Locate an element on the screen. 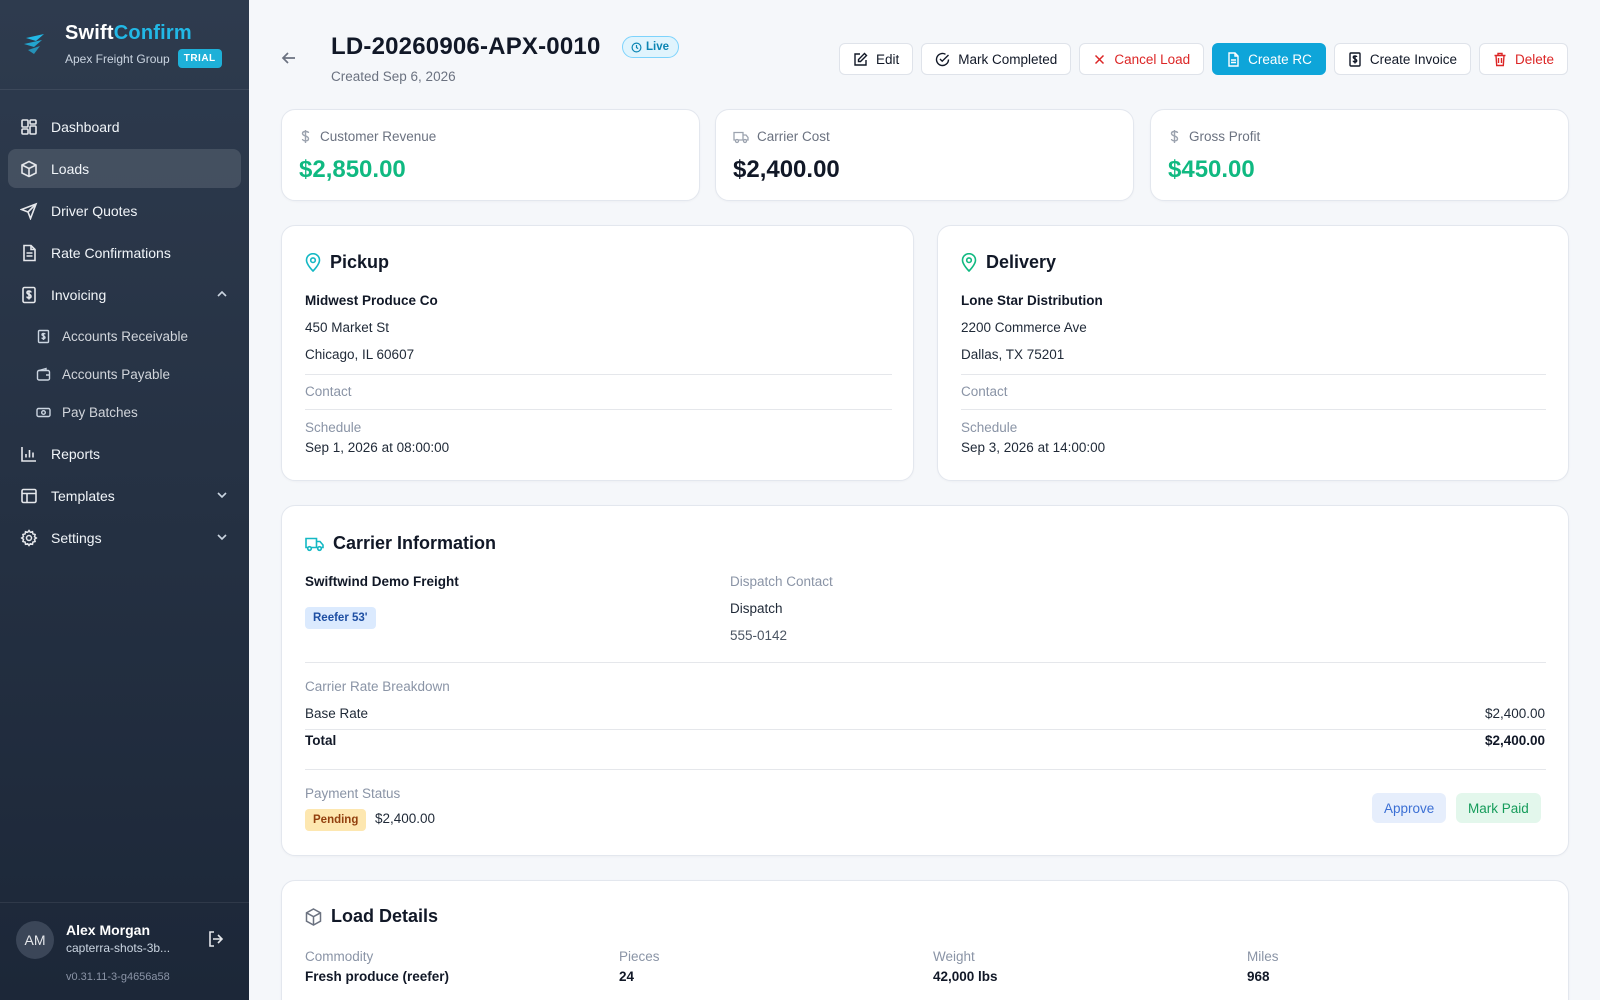 Image resolution: width=1600 pixels, height=1000 pixels. pieces-value: 24 is located at coordinates (627, 976).